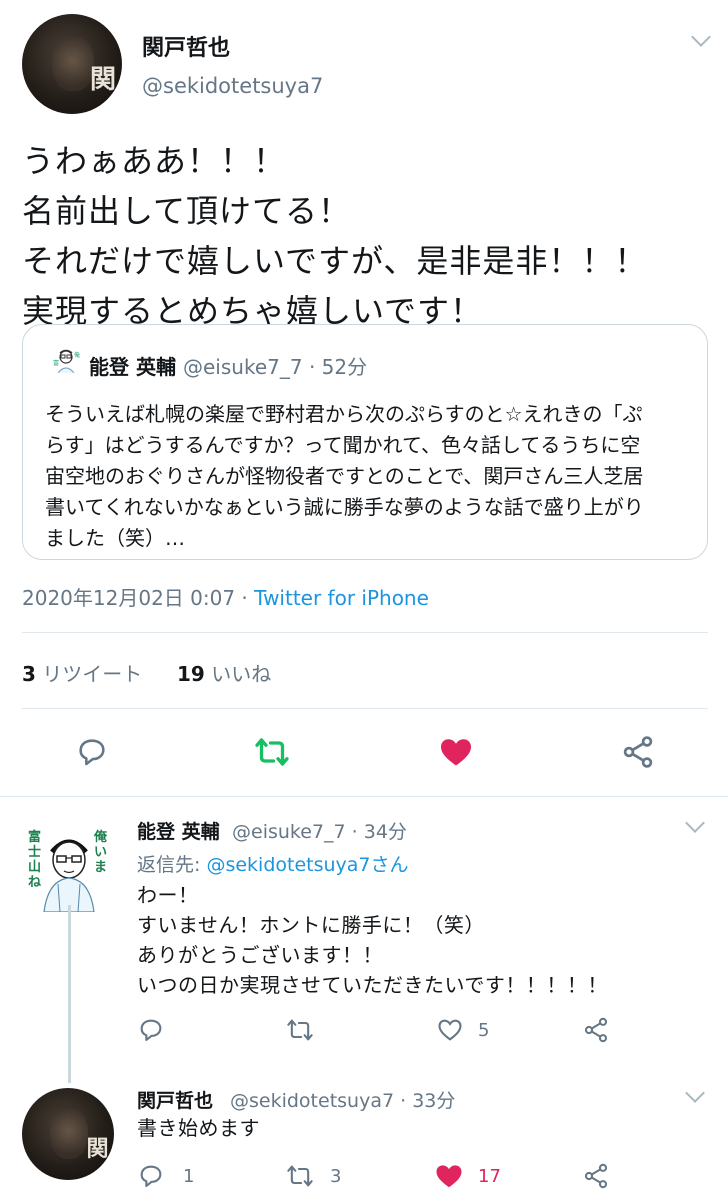  I want to click on main-author-avatar: 関, so click(72, 64).